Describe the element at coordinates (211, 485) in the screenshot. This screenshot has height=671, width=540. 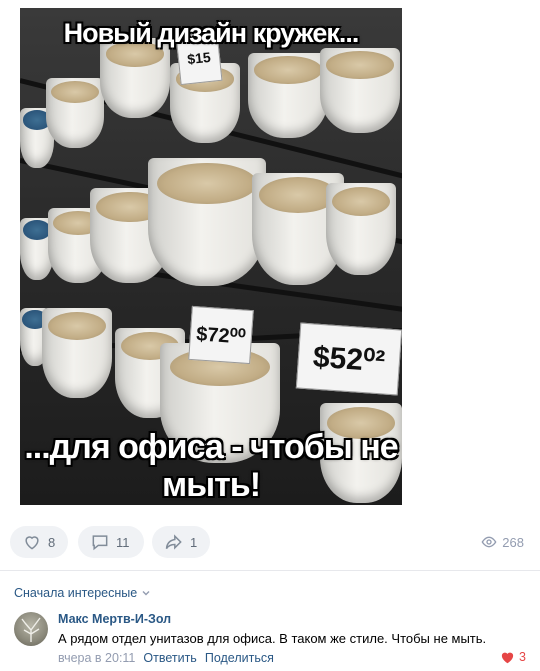
I see `meme-caption-line: мыть!` at that location.